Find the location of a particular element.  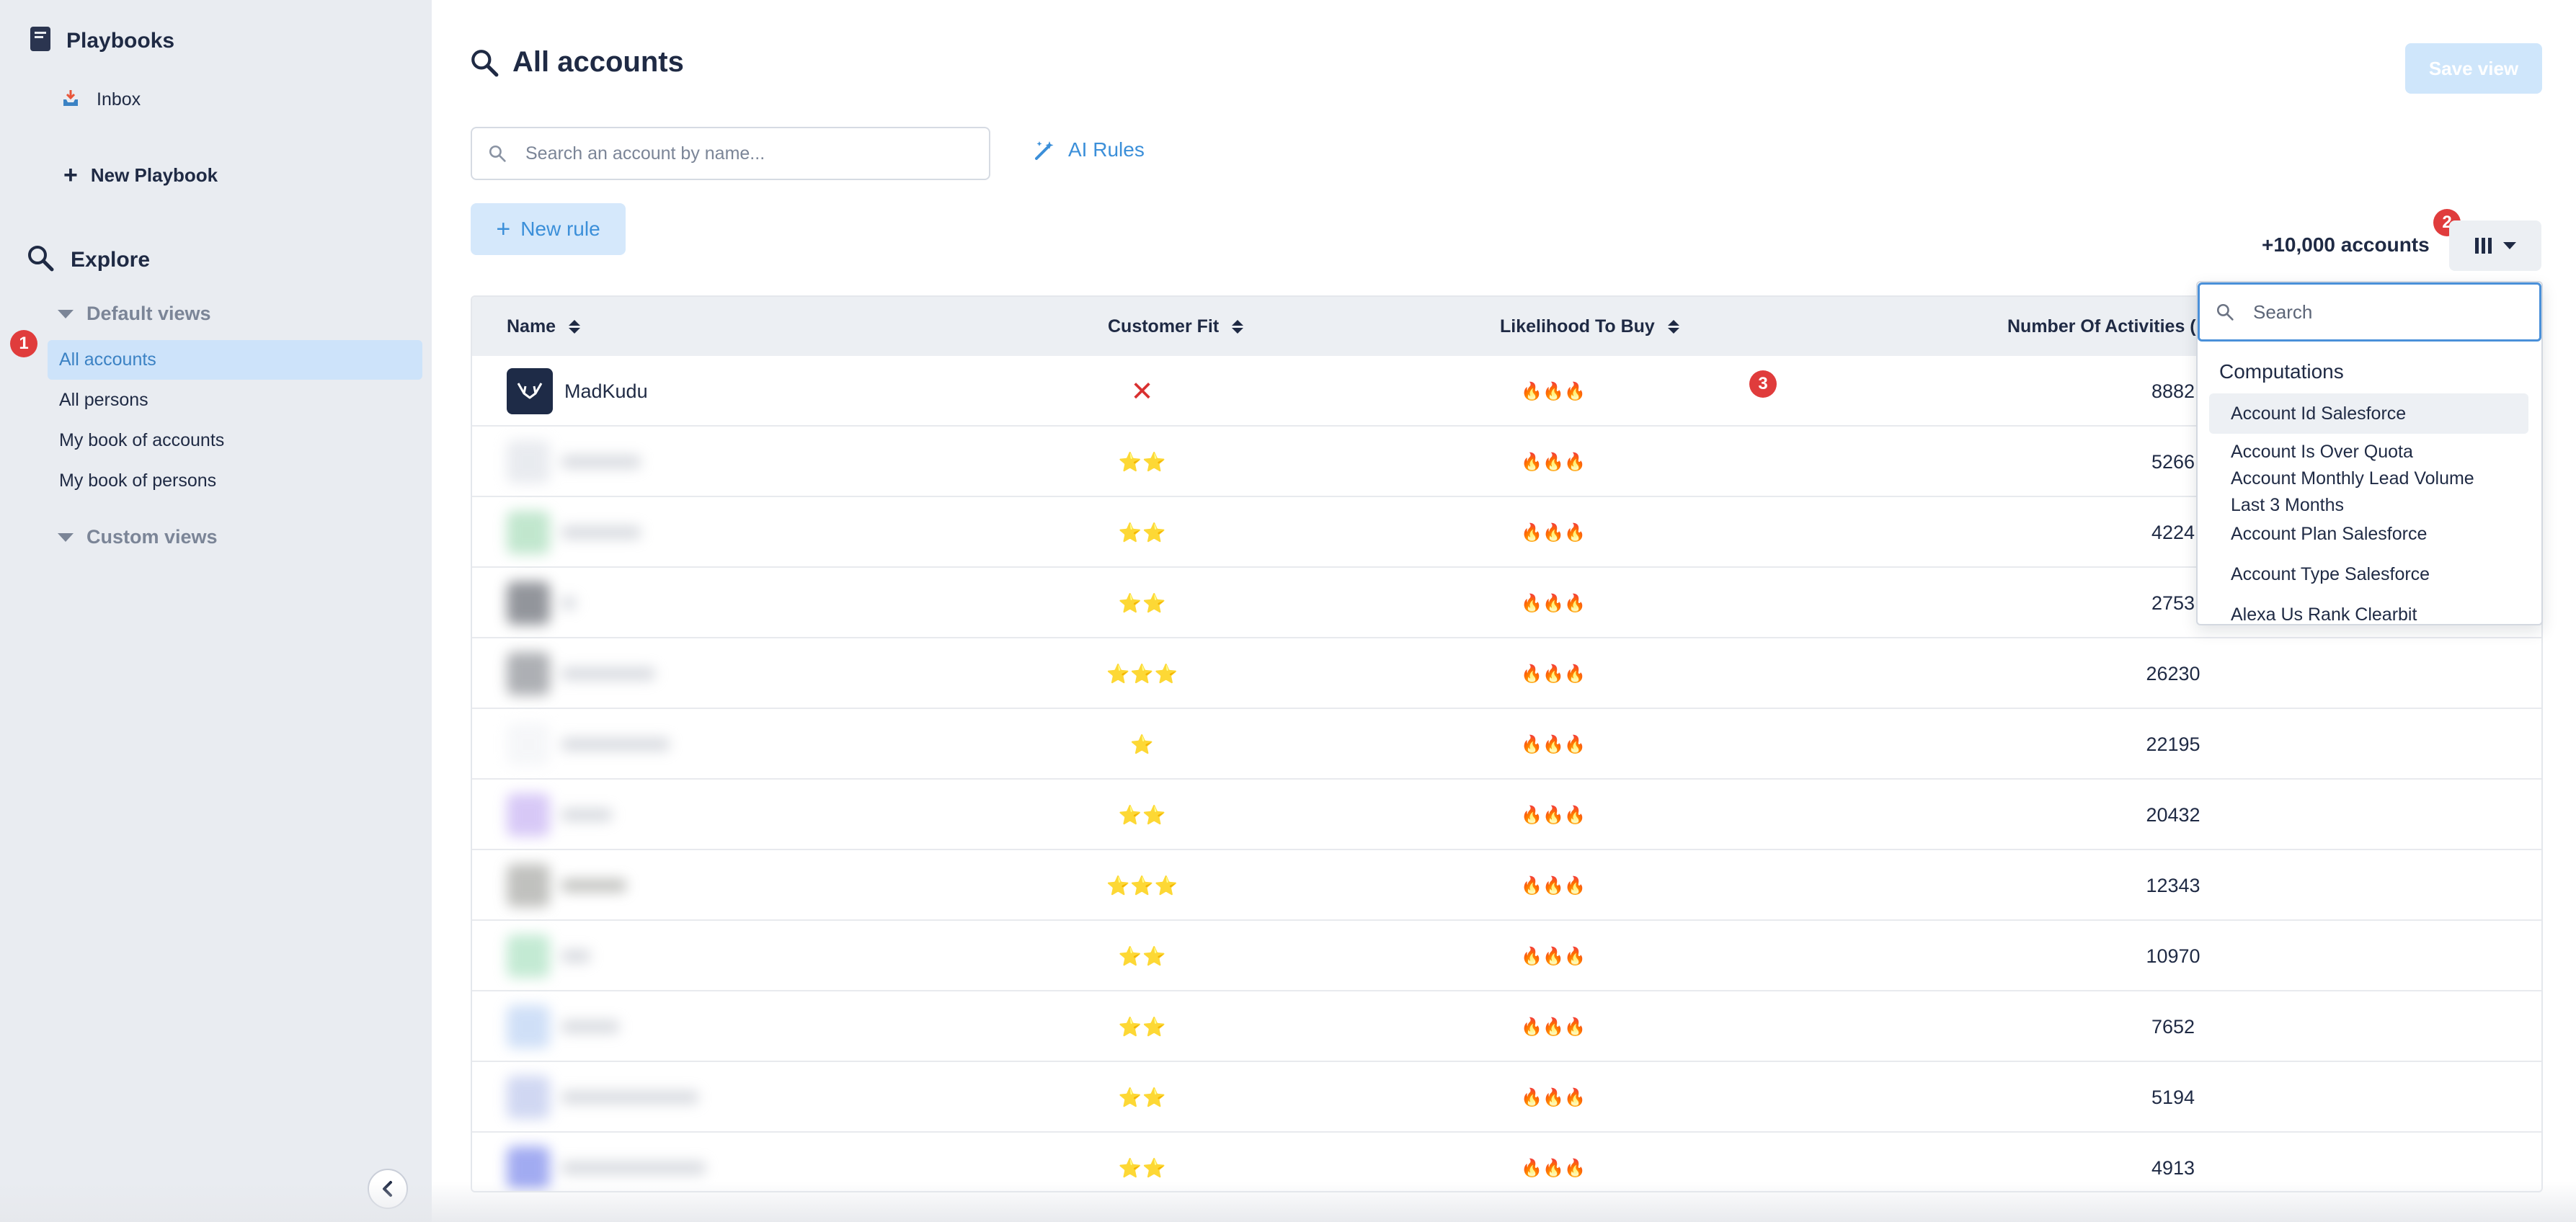

new-rule-label: New rule is located at coordinates (560, 229).